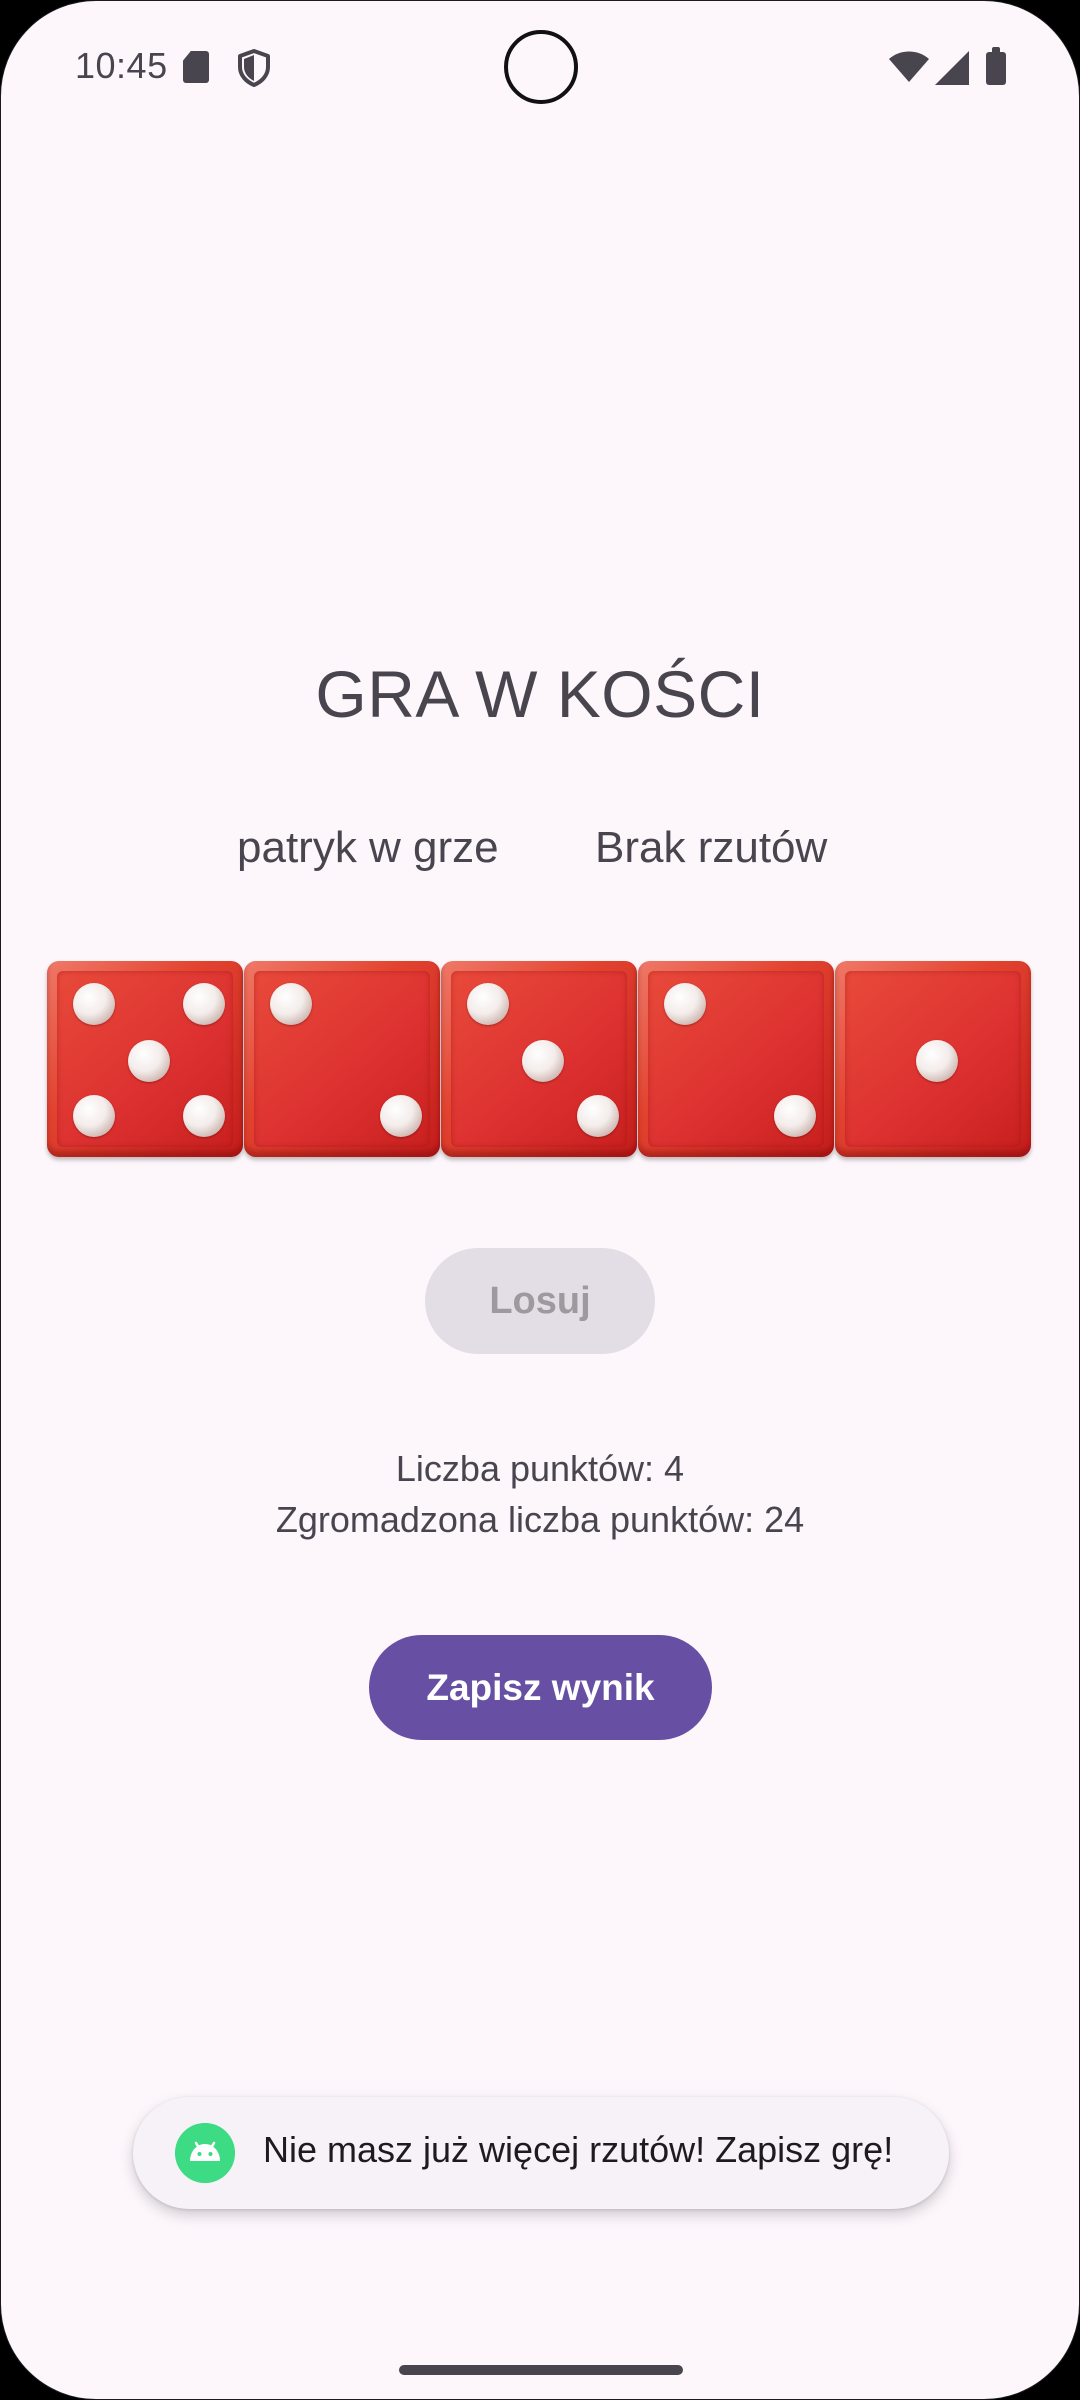 The width and height of the screenshot is (1080, 2400). What do you see at coordinates (711, 847) in the screenshot?
I see `throws-status: Brak rzutów` at bounding box center [711, 847].